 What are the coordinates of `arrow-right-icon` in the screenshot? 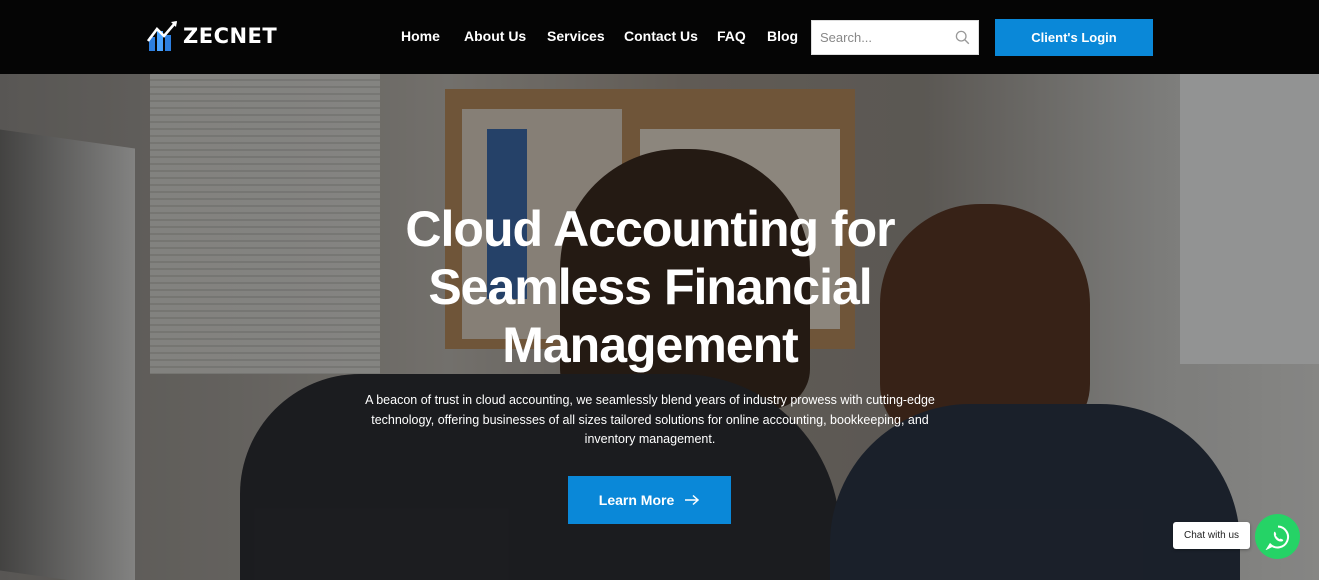 It's located at (692, 500).